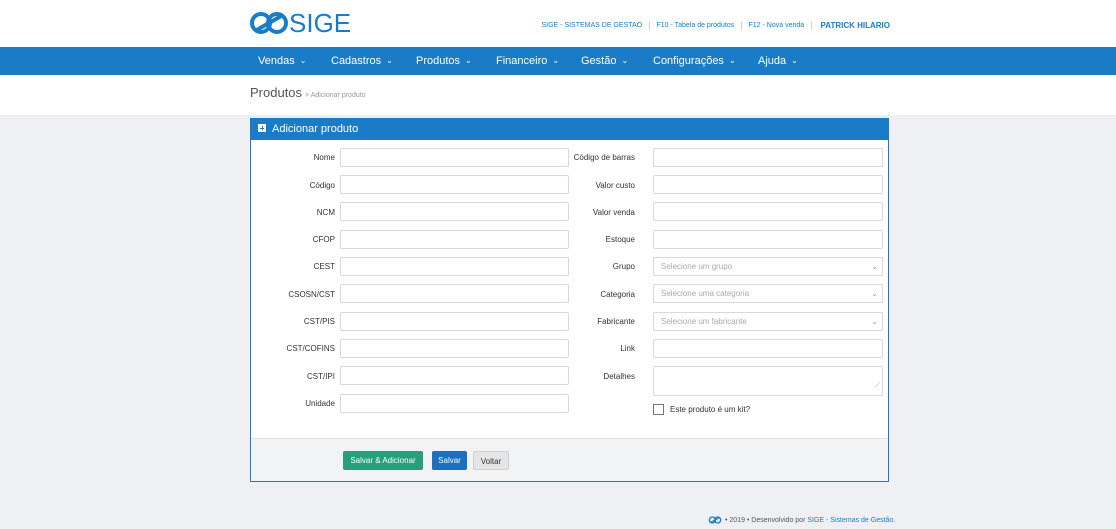 Image resolution: width=1116 pixels, height=529 pixels. I want to click on label-nome: Nome, so click(324, 157).